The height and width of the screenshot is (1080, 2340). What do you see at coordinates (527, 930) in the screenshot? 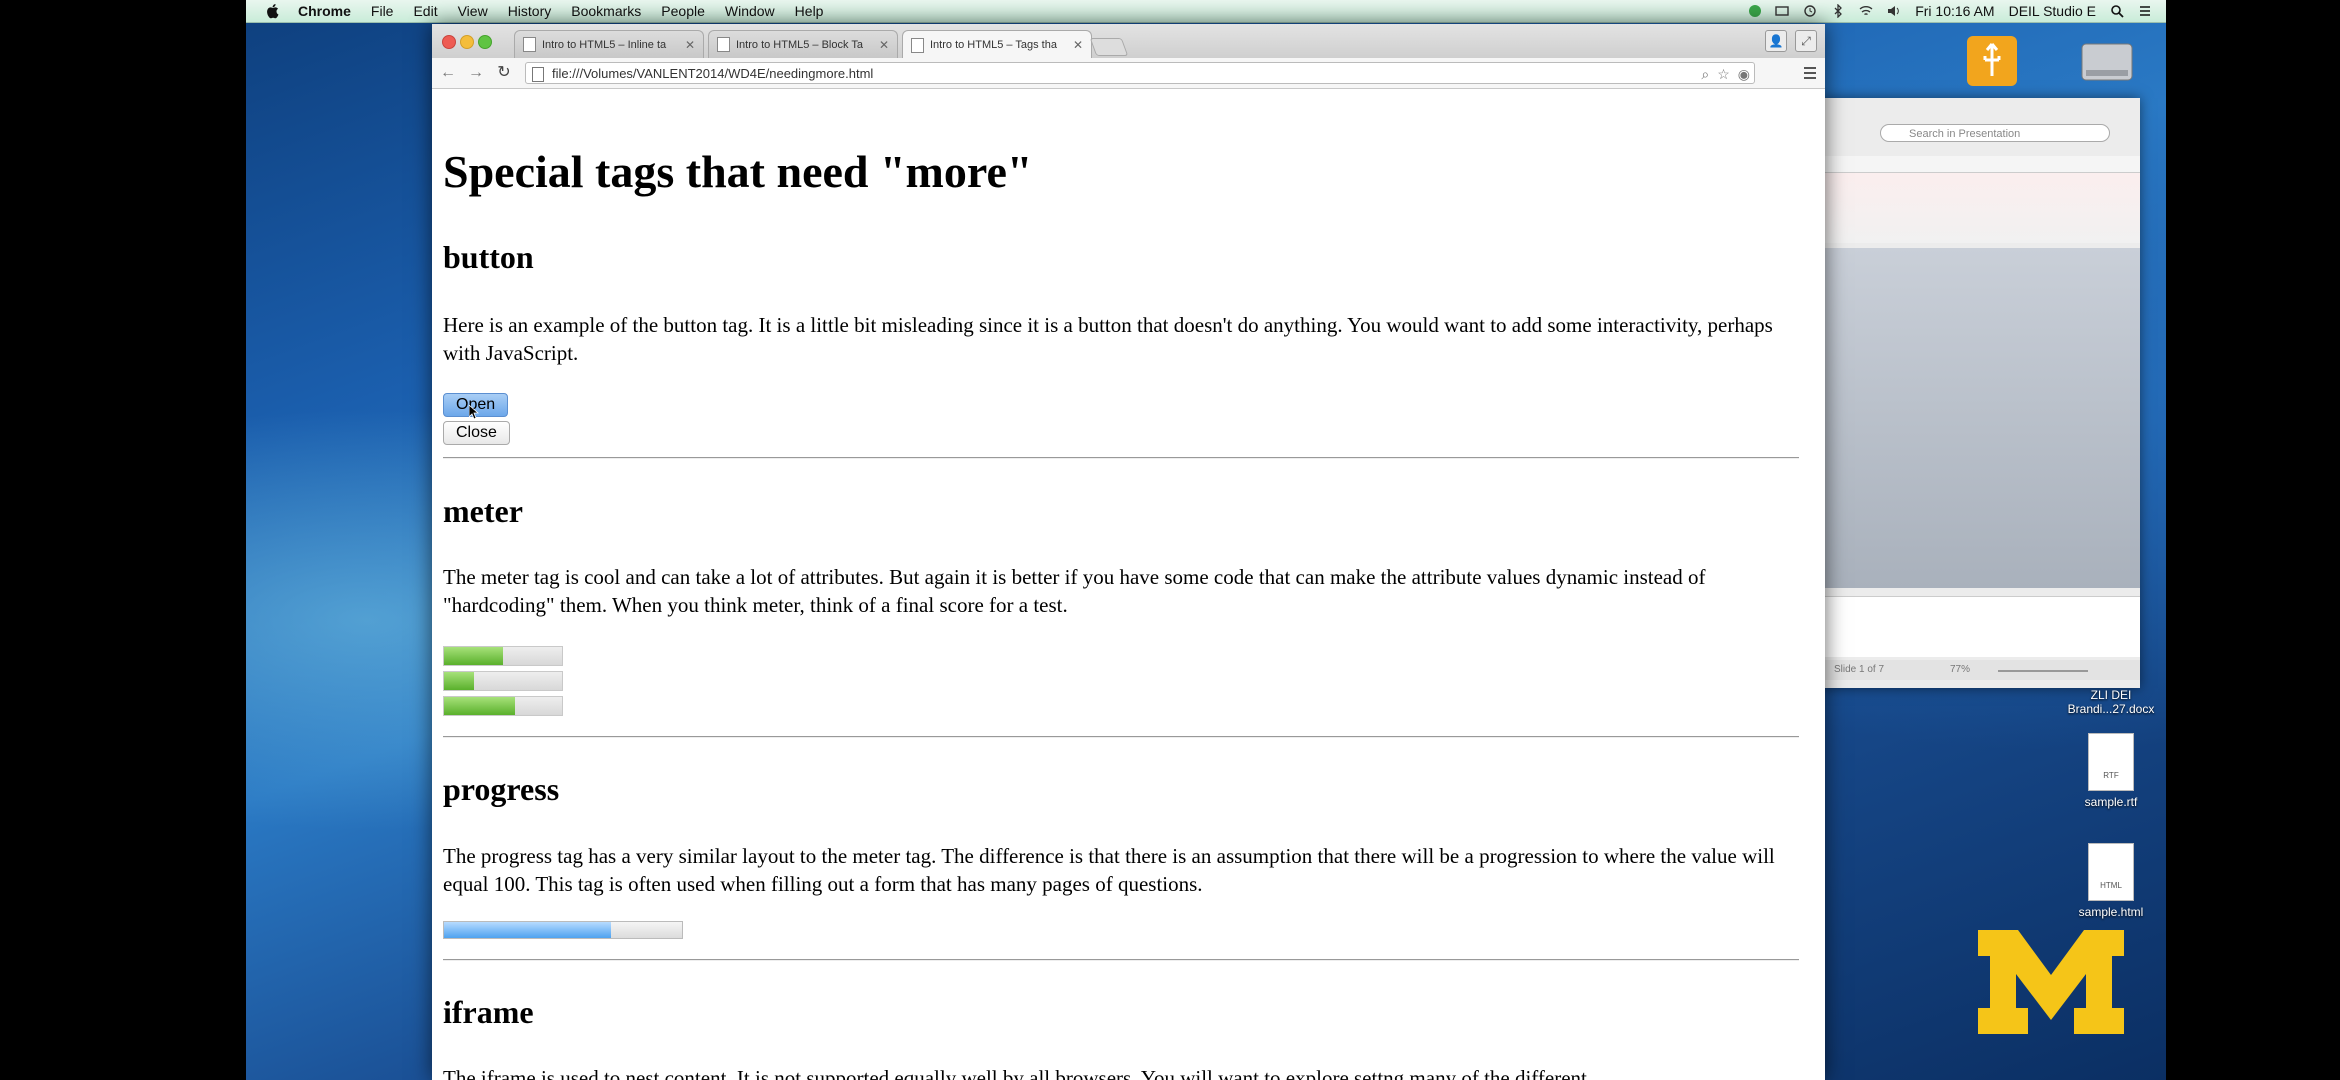
I see `progress-fill` at bounding box center [527, 930].